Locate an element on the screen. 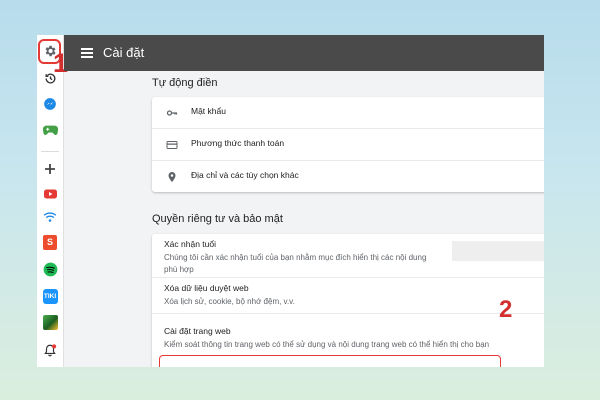 The width and height of the screenshot is (600, 400). page-title: Cài đặt is located at coordinates (124, 52).